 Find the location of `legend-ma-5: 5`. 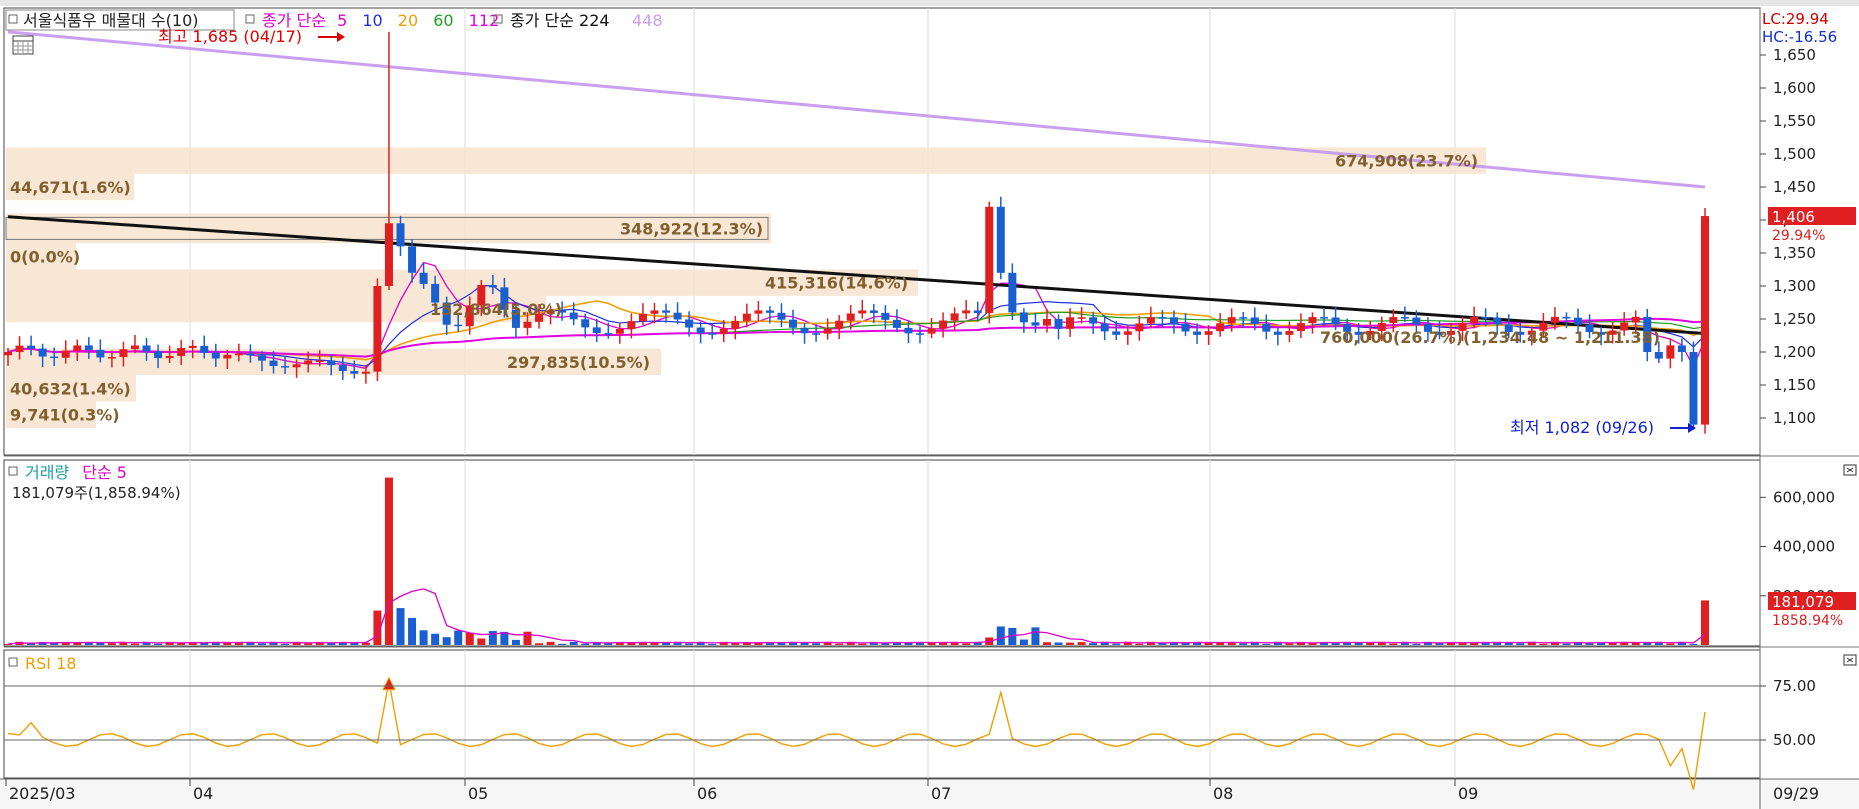

legend-ma-5: 5 is located at coordinates (342, 20).